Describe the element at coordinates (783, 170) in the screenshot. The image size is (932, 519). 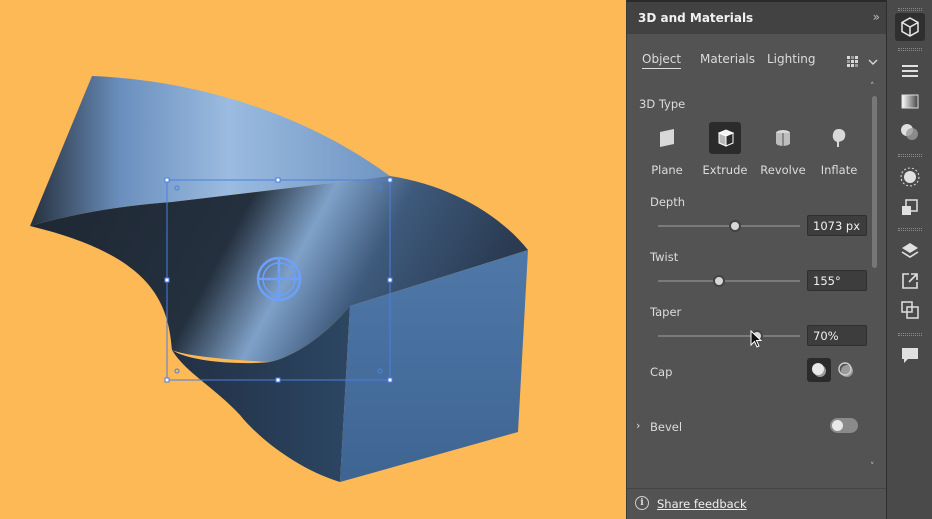
I see `type-revolve-label: Revolve` at that location.